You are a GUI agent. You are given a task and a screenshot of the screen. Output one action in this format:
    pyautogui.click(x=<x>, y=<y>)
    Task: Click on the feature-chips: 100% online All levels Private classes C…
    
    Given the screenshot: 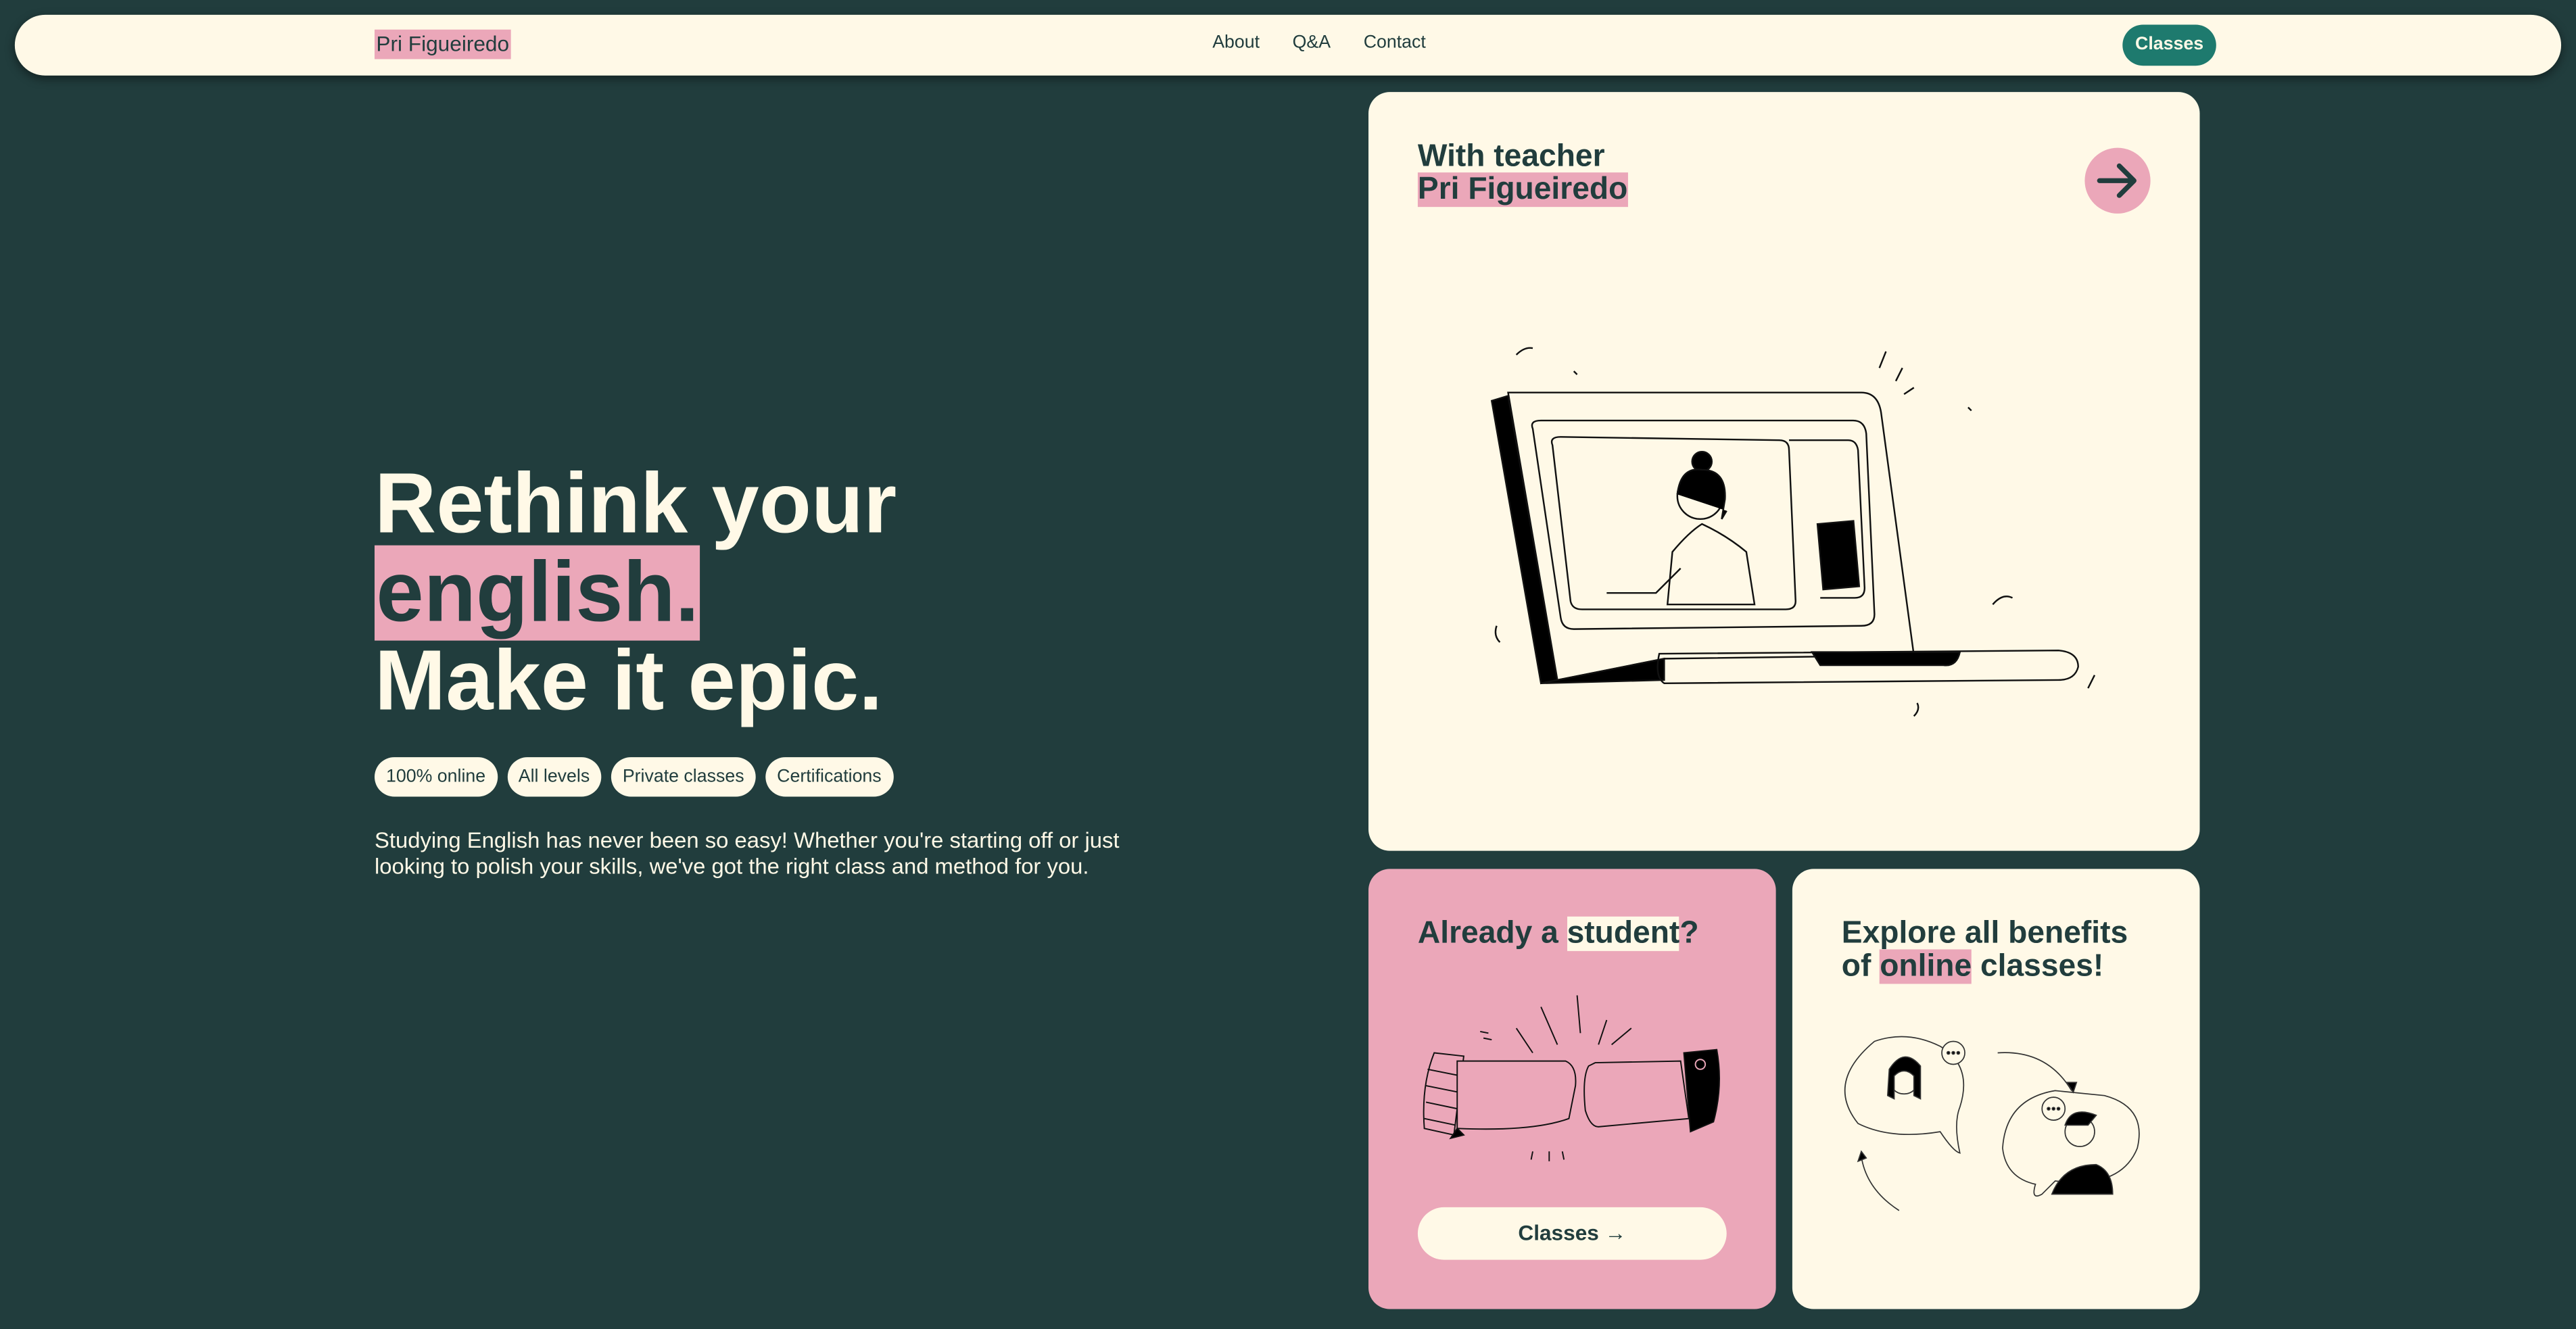 What is the action you would take?
    pyautogui.click(x=633, y=777)
    